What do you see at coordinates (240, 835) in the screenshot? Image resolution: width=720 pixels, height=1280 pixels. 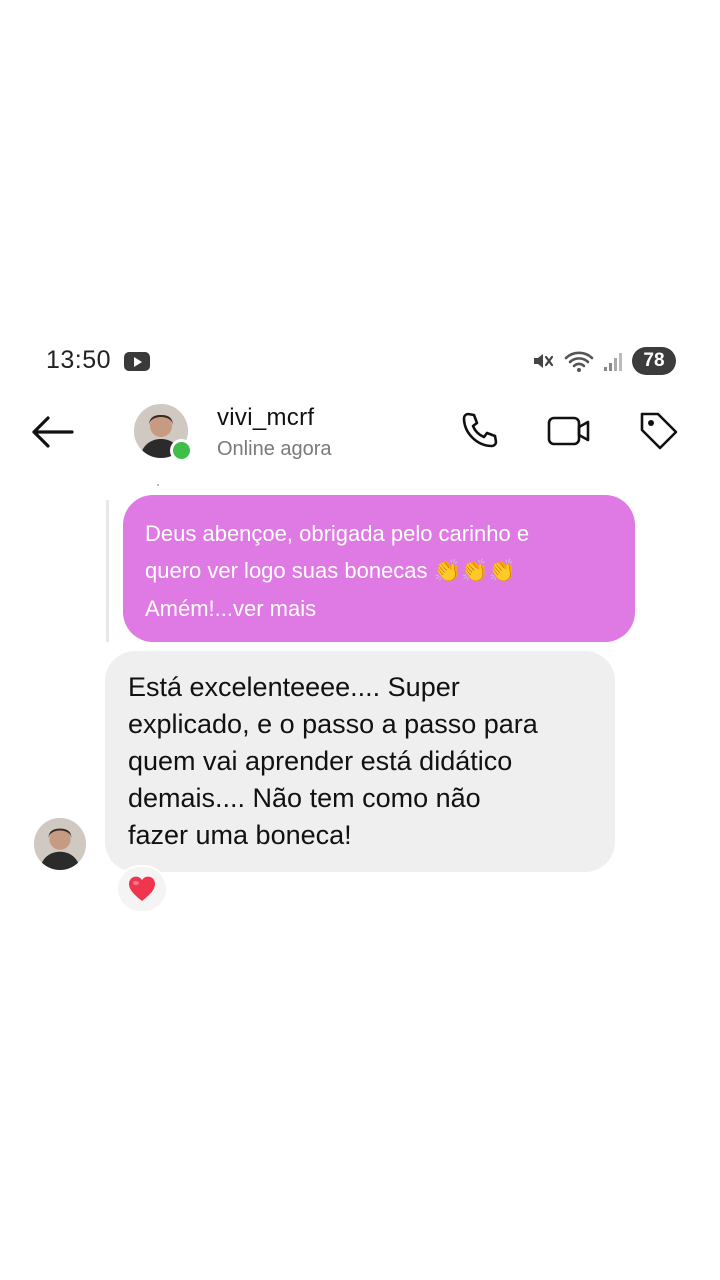 I see `message-line-5: fazer uma boneca!` at bounding box center [240, 835].